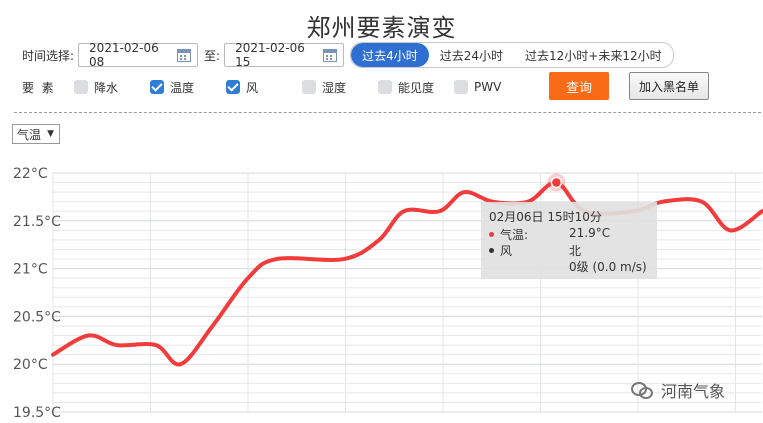  Describe the element at coordinates (556, 182) in the screenshot. I see `highlight-point` at that location.